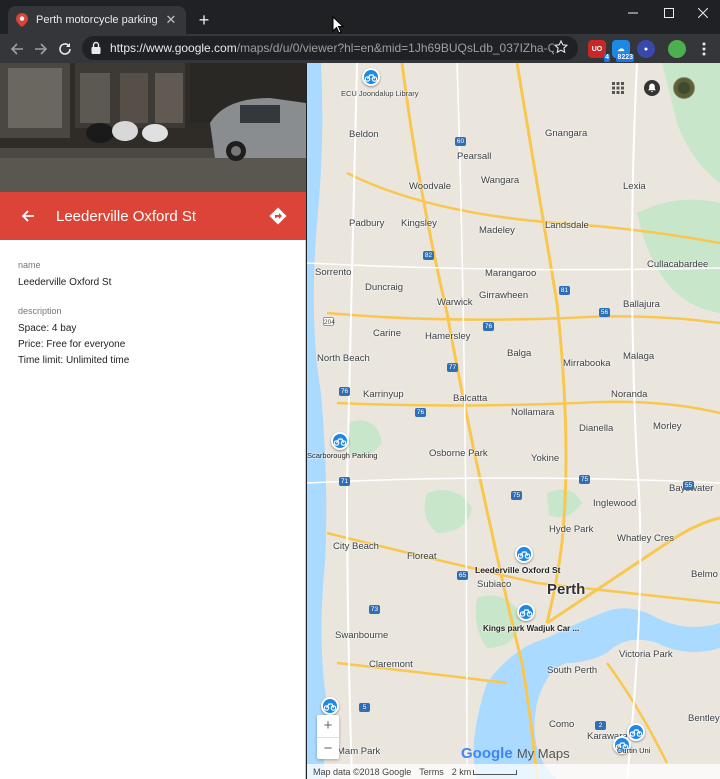  I want to click on map-label: Hamersley, so click(448, 336).